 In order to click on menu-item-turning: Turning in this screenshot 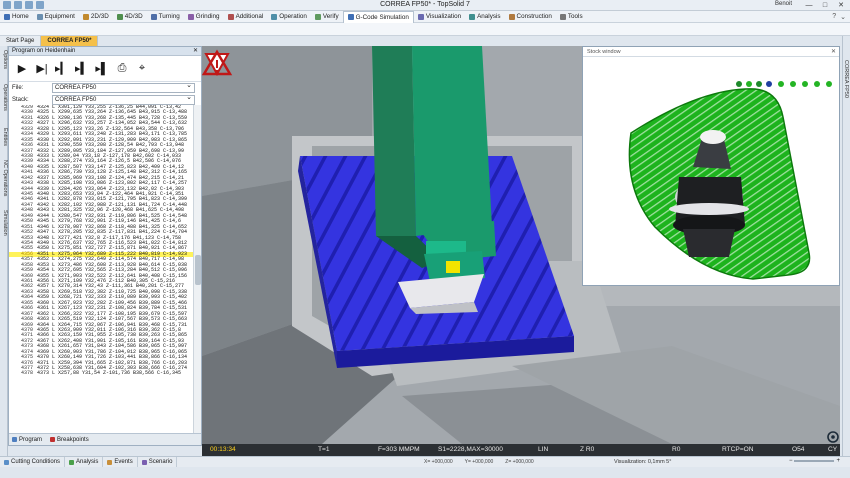, I will do `click(165, 17)`.